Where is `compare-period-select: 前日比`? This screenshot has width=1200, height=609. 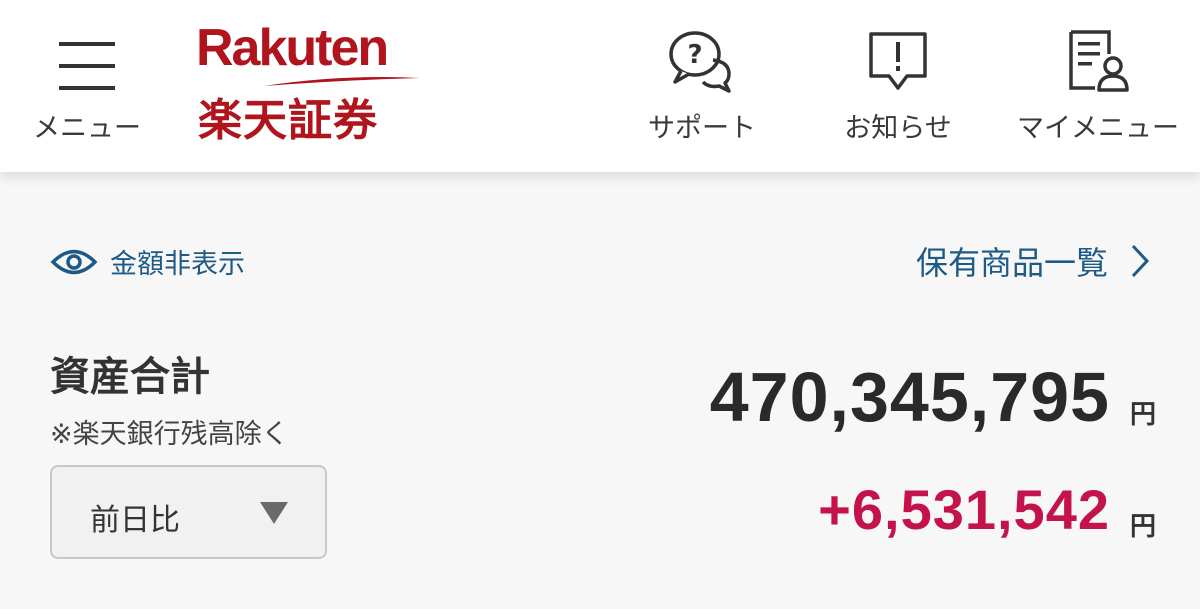 compare-period-select: 前日比 is located at coordinates (188, 512).